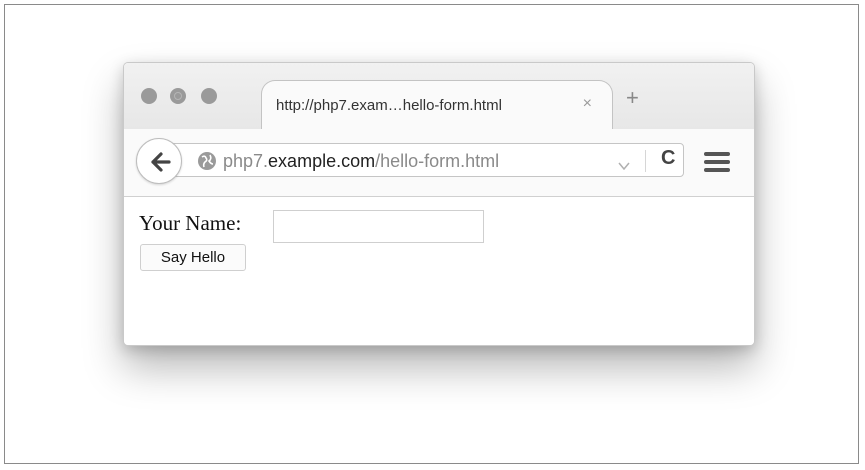 This screenshot has height=470, width=865. I want to click on back-arrow-icon, so click(161, 162).